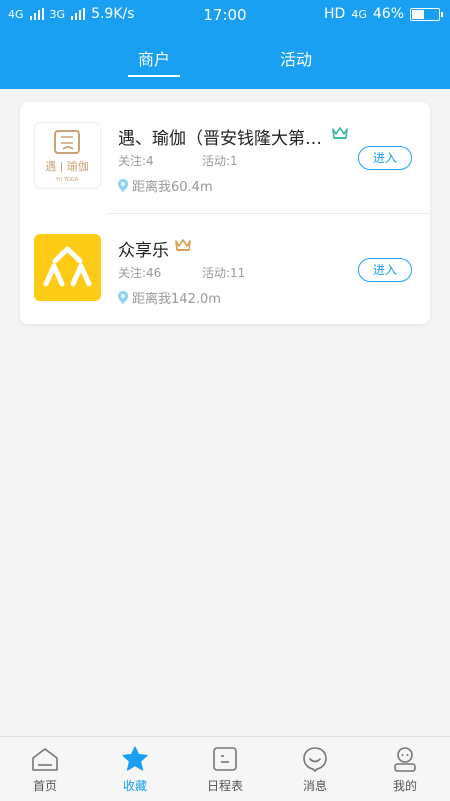  Describe the element at coordinates (225, 44) in the screenshot. I see `top-bar: 4G 3G 5.9K/s 17:00 HD 4G 46% 商户 活动` at that location.